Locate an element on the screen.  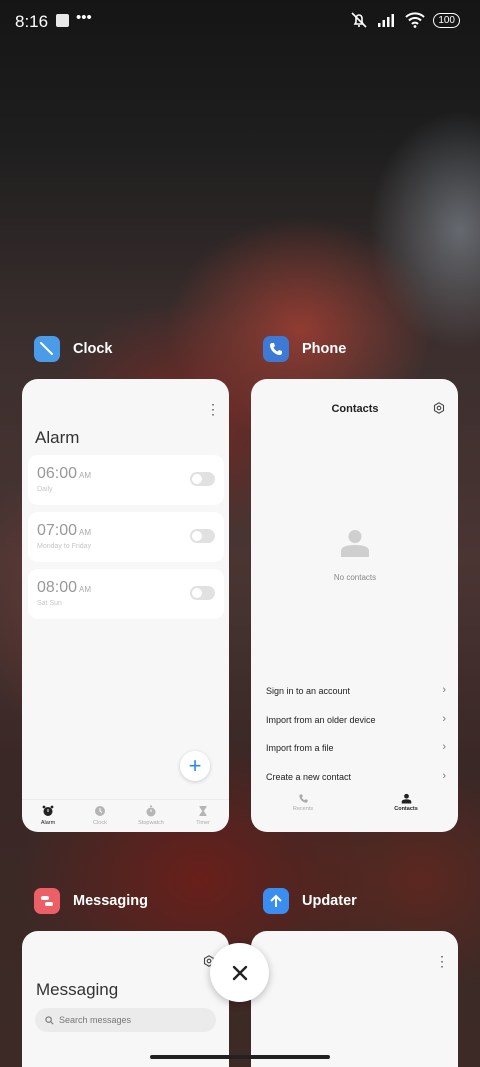
clock-more-icon: ⋮ is located at coordinates (213, 409).